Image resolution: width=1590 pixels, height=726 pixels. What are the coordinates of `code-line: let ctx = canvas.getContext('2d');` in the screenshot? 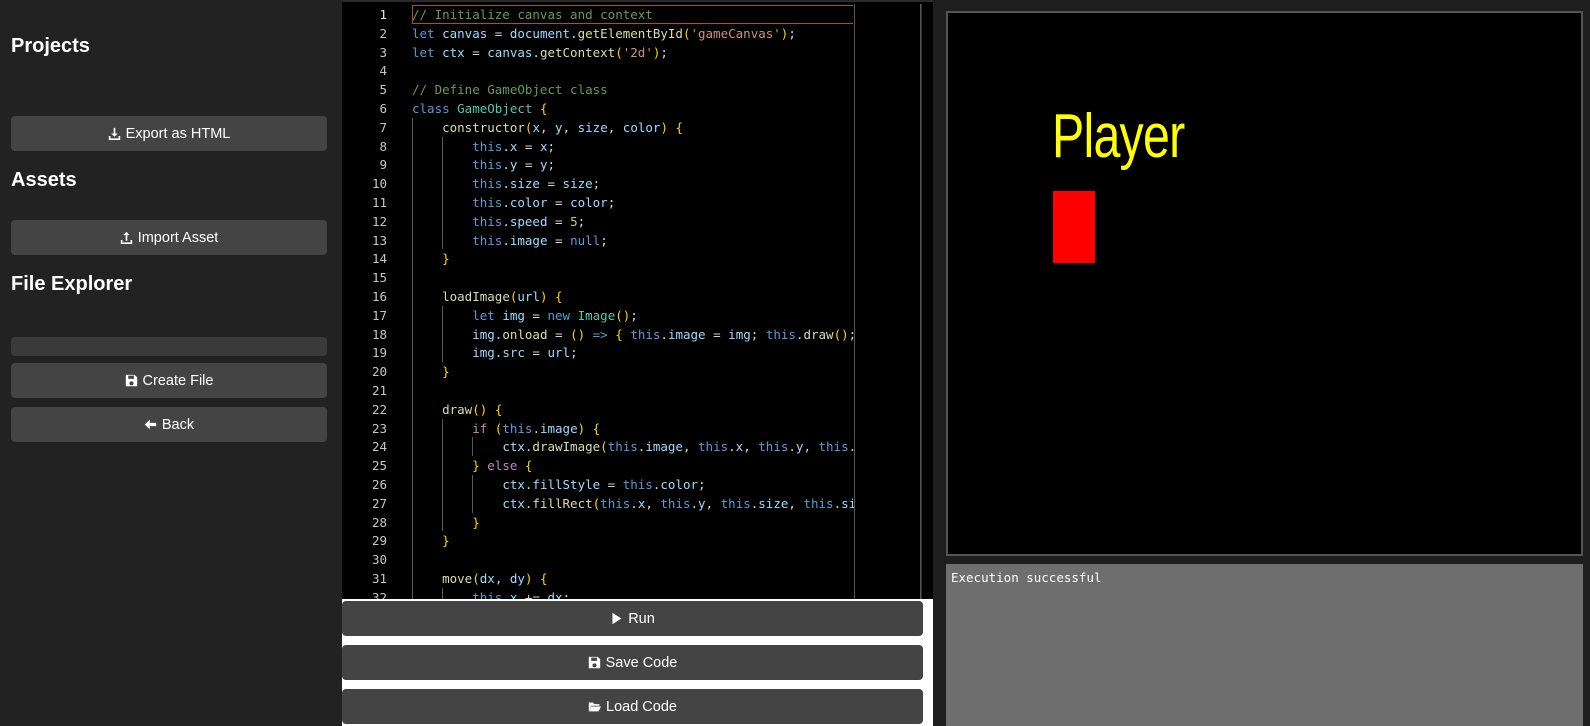 It's located at (540, 52).